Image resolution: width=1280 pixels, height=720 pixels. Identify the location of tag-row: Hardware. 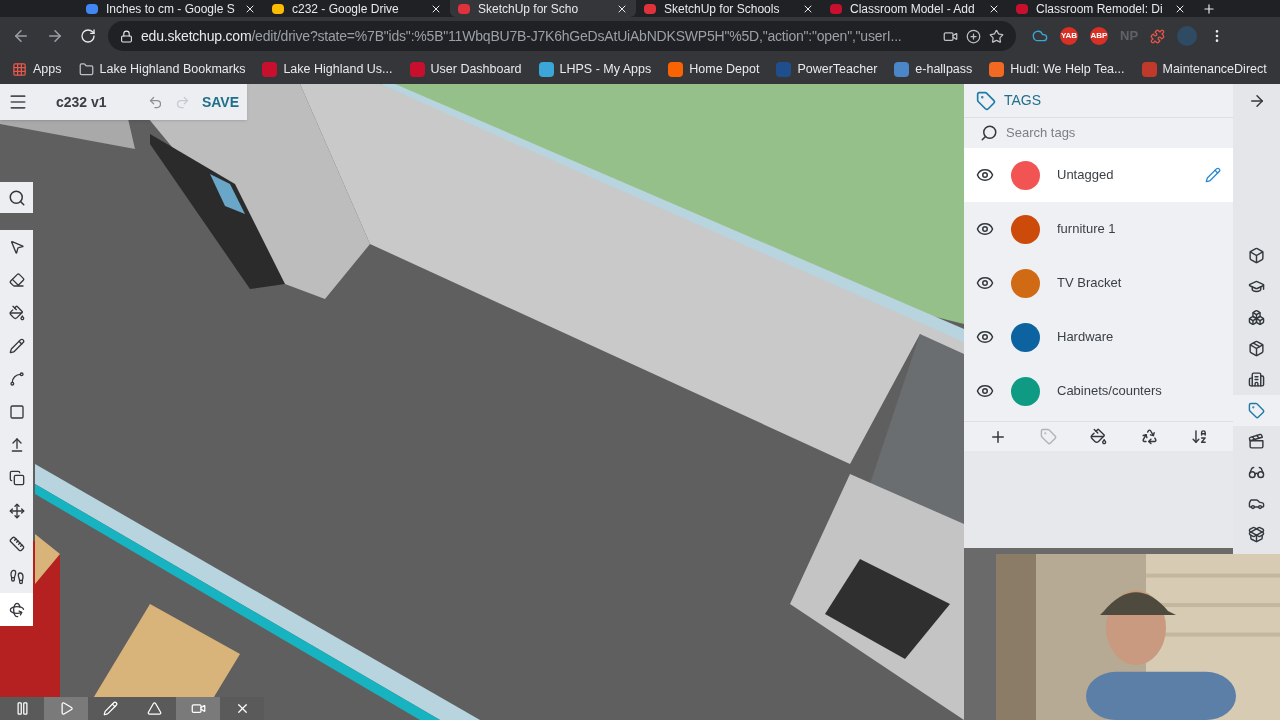
(1098, 337).